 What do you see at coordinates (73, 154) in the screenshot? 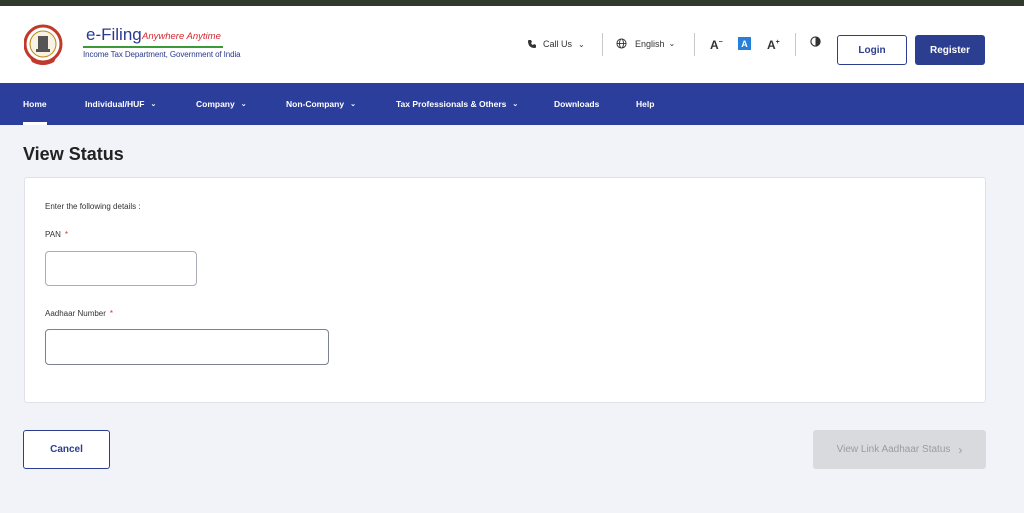
I see `page-title: View Status` at bounding box center [73, 154].